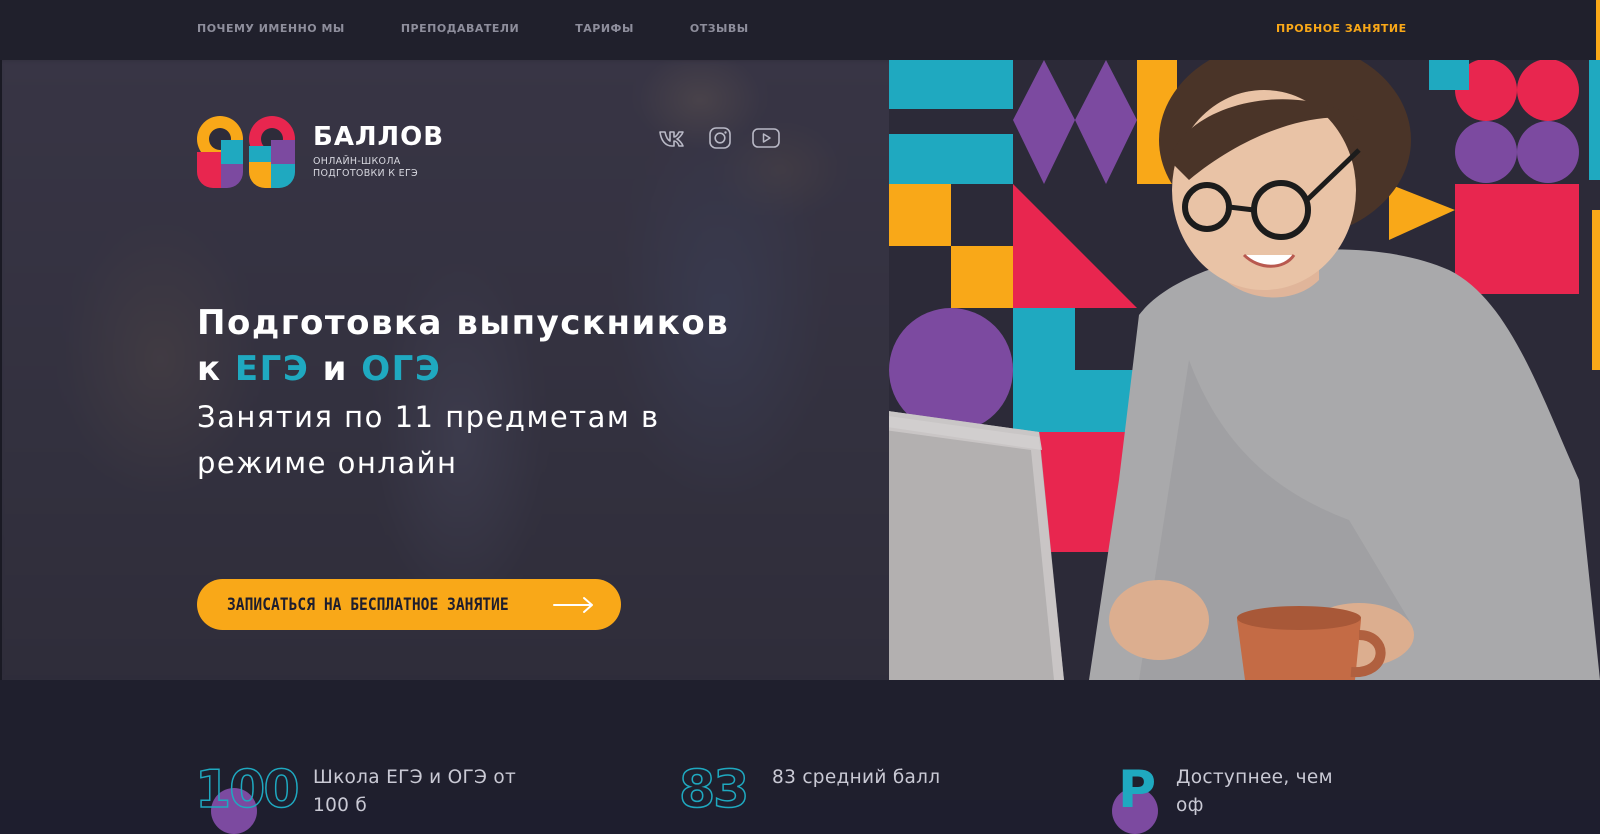 The width and height of the screenshot is (1600, 834). I want to click on logo-subtitle-line1: ОНЛАЙН-ШКОЛА, so click(357, 161).